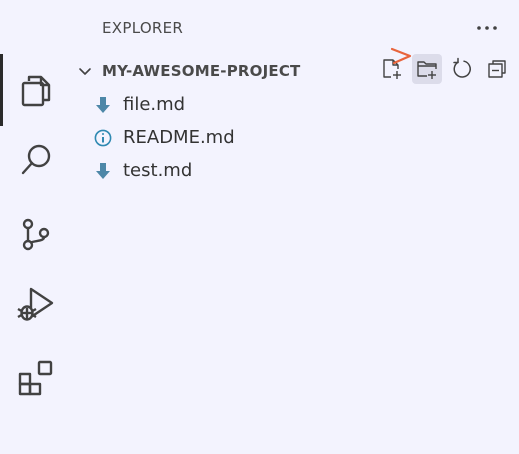  What do you see at coordinates (295, 137) in the screenshot?
I see `file-item: README.md` at bounding box center [295, 137].